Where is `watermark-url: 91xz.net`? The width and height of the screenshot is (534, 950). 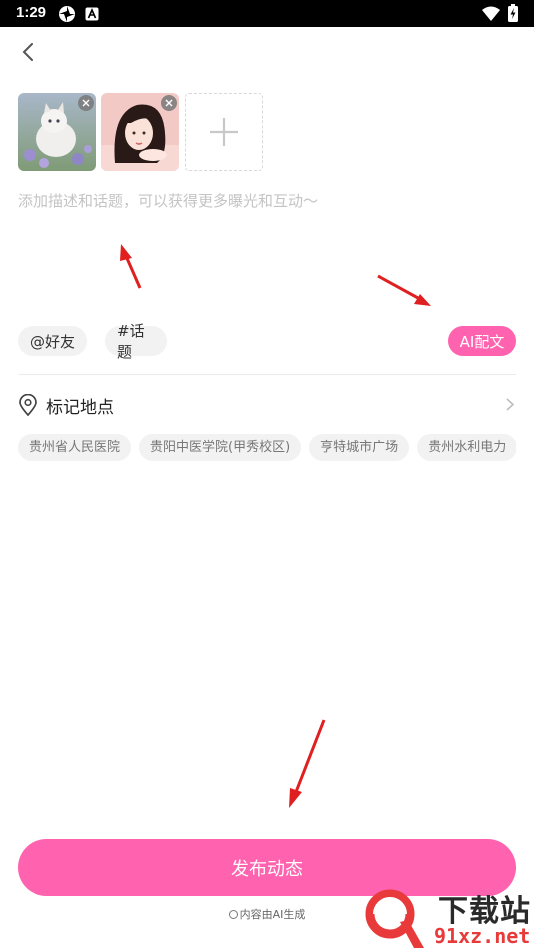
watermark-url: 91xz.net is located at coordinates (482, 936).